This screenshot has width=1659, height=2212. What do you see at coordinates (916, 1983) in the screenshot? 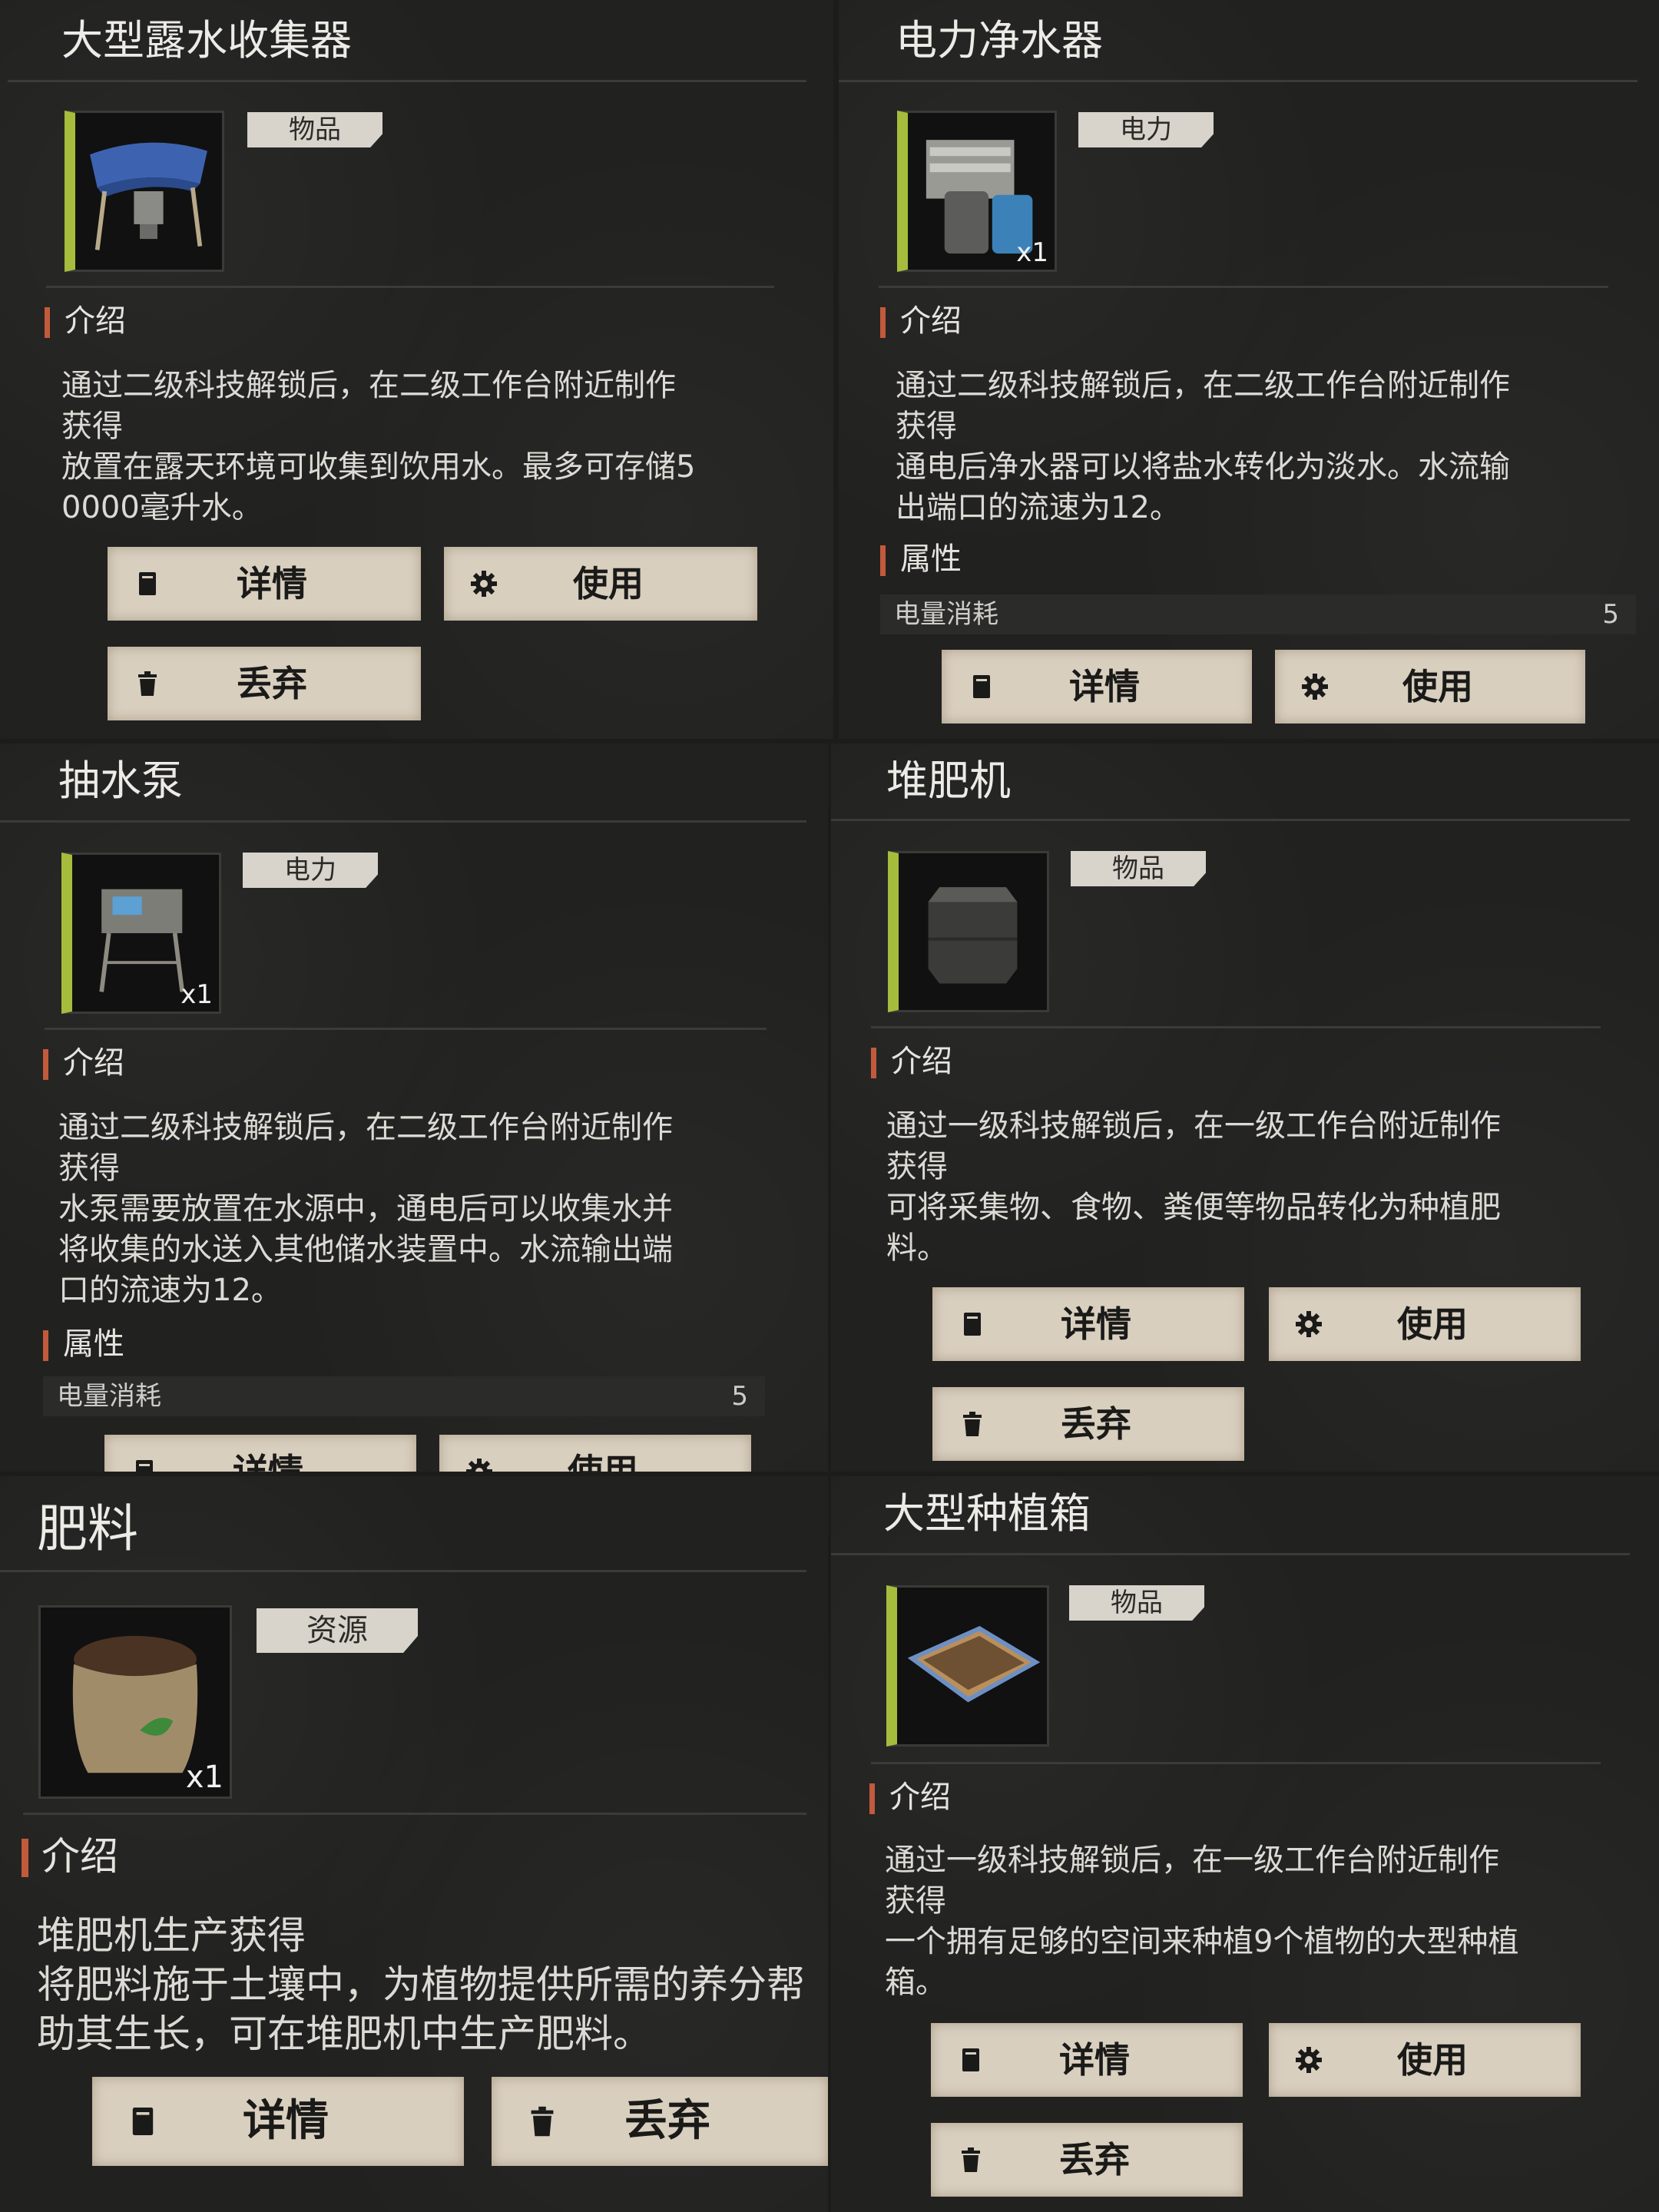
I see `desc-line: 箱。` at bounding box center [916, 1983].